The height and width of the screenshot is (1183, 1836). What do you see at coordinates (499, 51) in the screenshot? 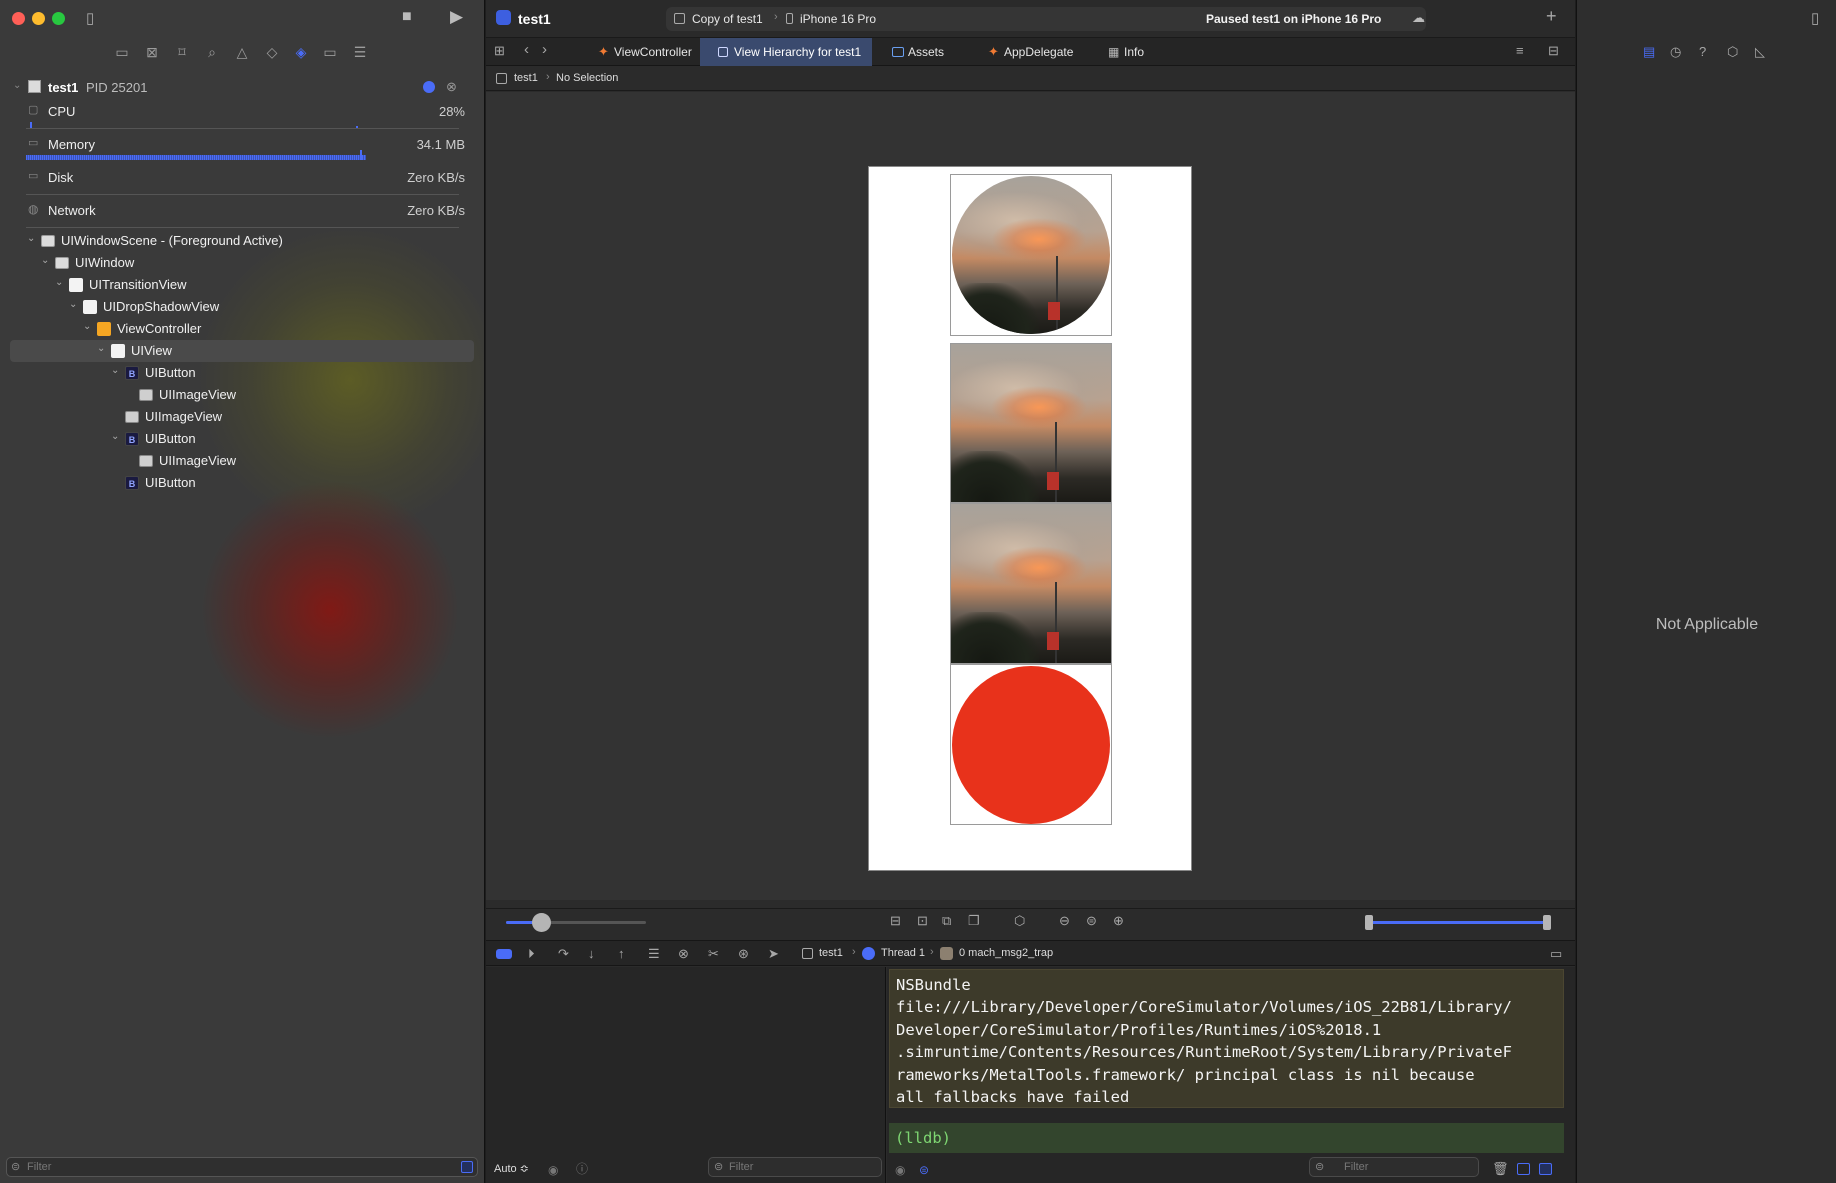
I see `related-items-icon: ⊞` at bounding box center [499, 51].